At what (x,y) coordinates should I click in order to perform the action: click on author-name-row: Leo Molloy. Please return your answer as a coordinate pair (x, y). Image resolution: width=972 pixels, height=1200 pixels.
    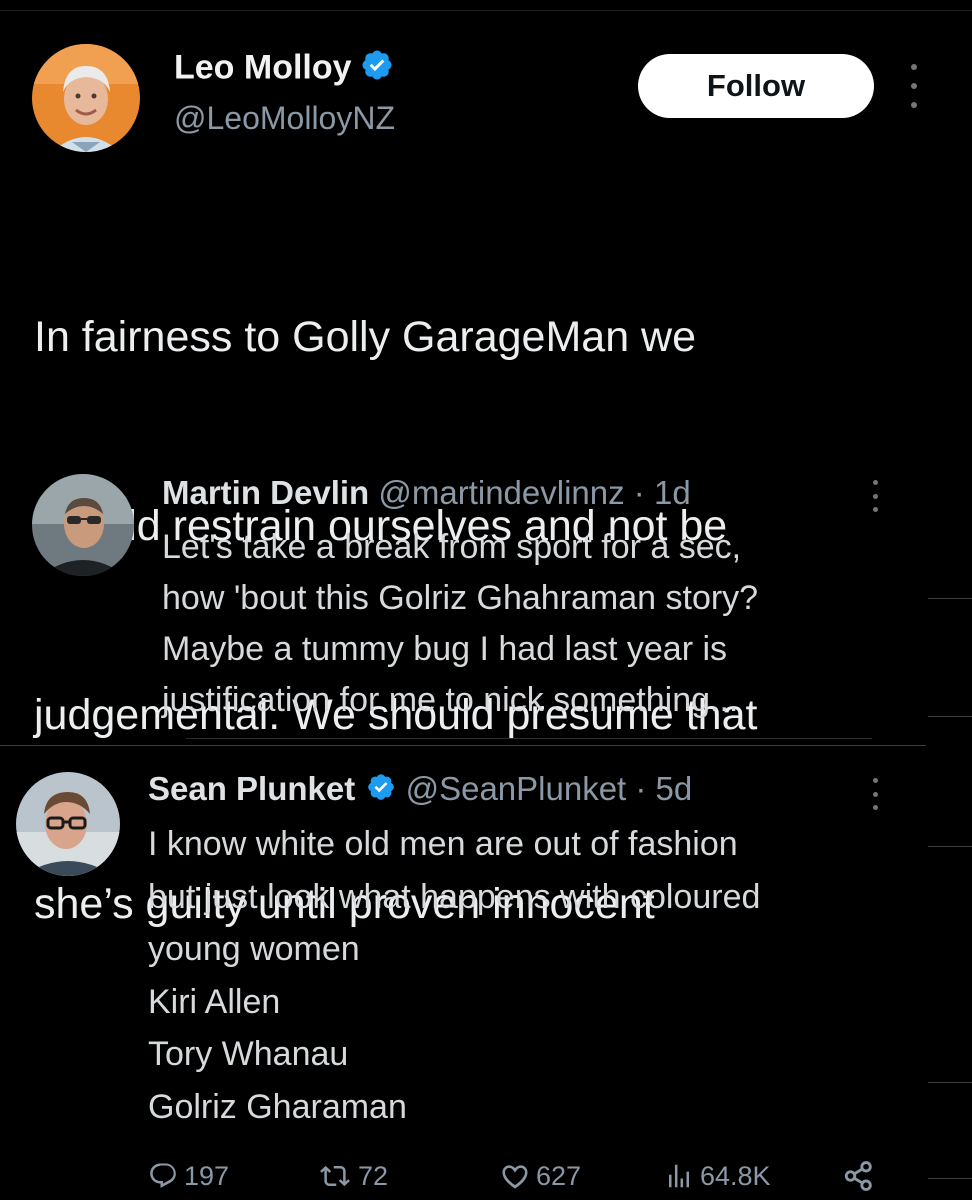
    Looking at the image, I should click on (284, 69).